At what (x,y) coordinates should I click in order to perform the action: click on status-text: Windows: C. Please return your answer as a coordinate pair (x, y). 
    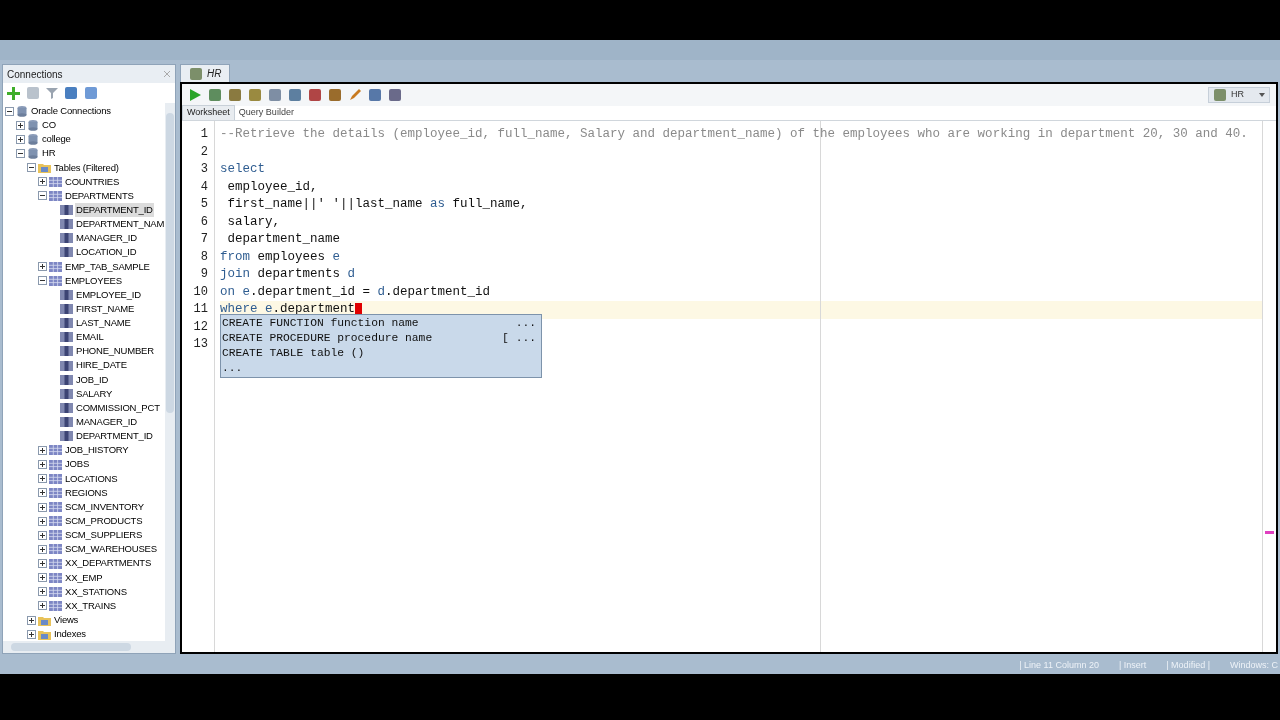
    Looking at the image, I should click on (1254, 665).